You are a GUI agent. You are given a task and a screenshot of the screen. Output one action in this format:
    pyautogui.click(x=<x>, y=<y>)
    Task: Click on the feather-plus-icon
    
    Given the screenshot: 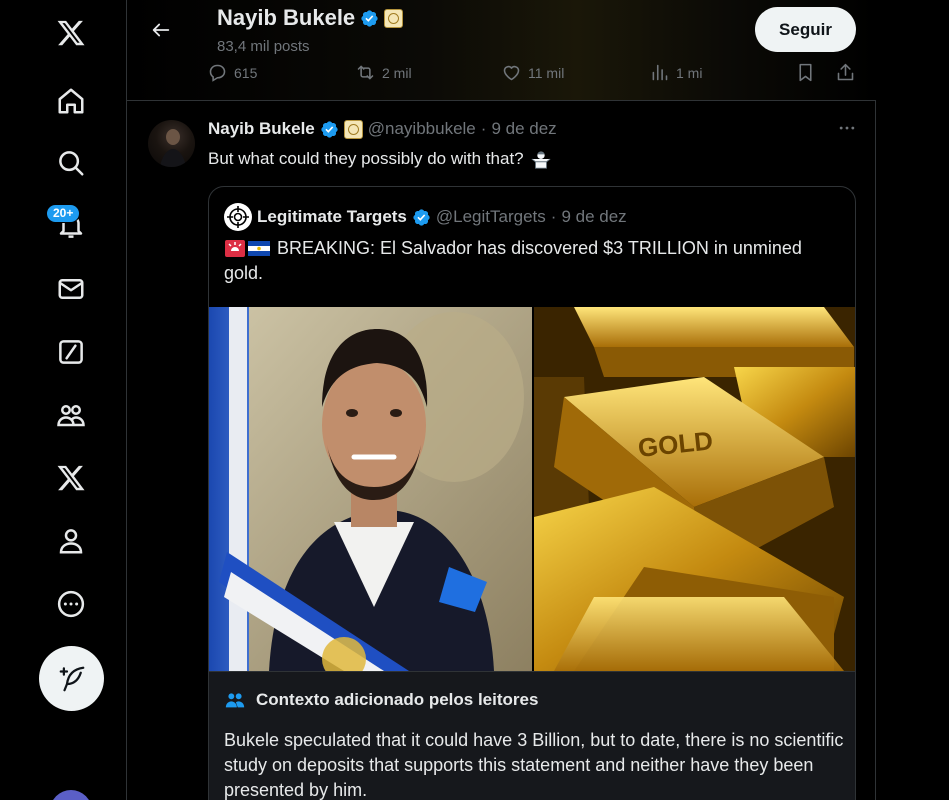 What is the action you would take?
    pyautogui.click(x=71, y=678)
    